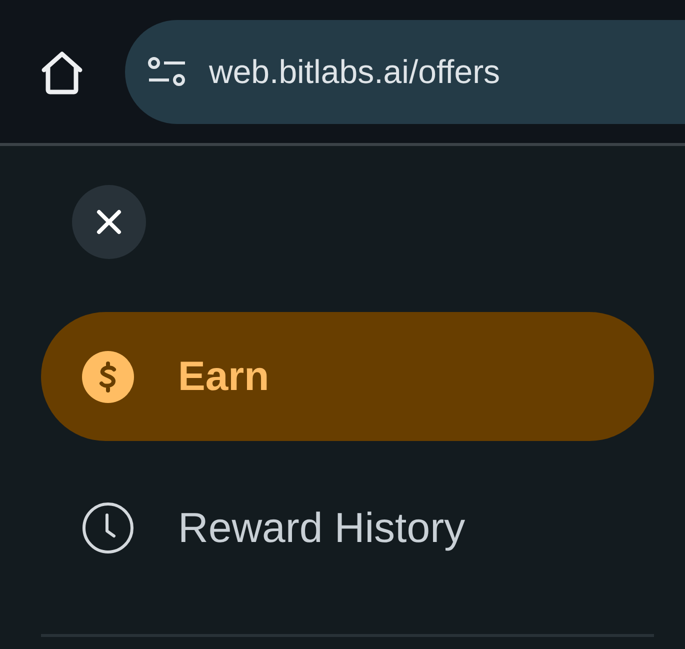  Describe the element at coordinates (108, 376) in the screenshot. I see `dollar-coin-icon` at that location.